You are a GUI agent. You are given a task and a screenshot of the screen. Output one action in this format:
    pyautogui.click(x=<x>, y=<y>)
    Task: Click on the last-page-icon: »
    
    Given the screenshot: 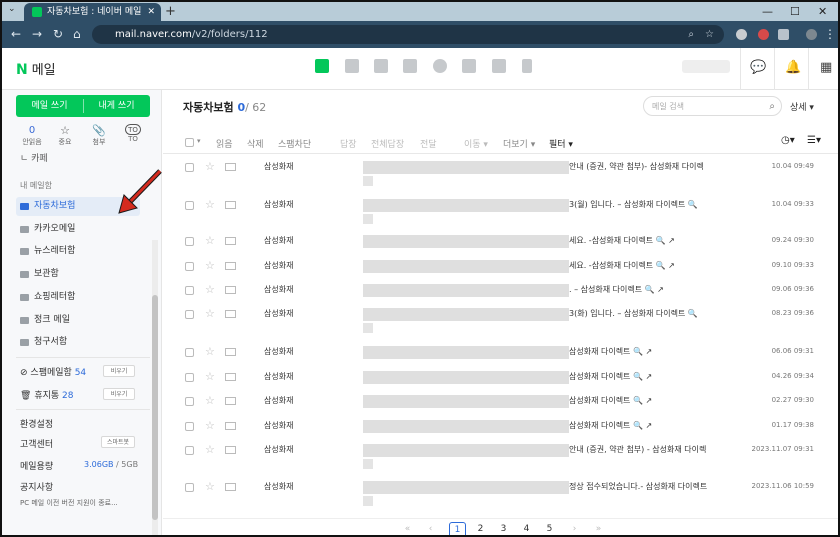 What is the action you would take?
    pyautogui.click(x=598, y=528)
    